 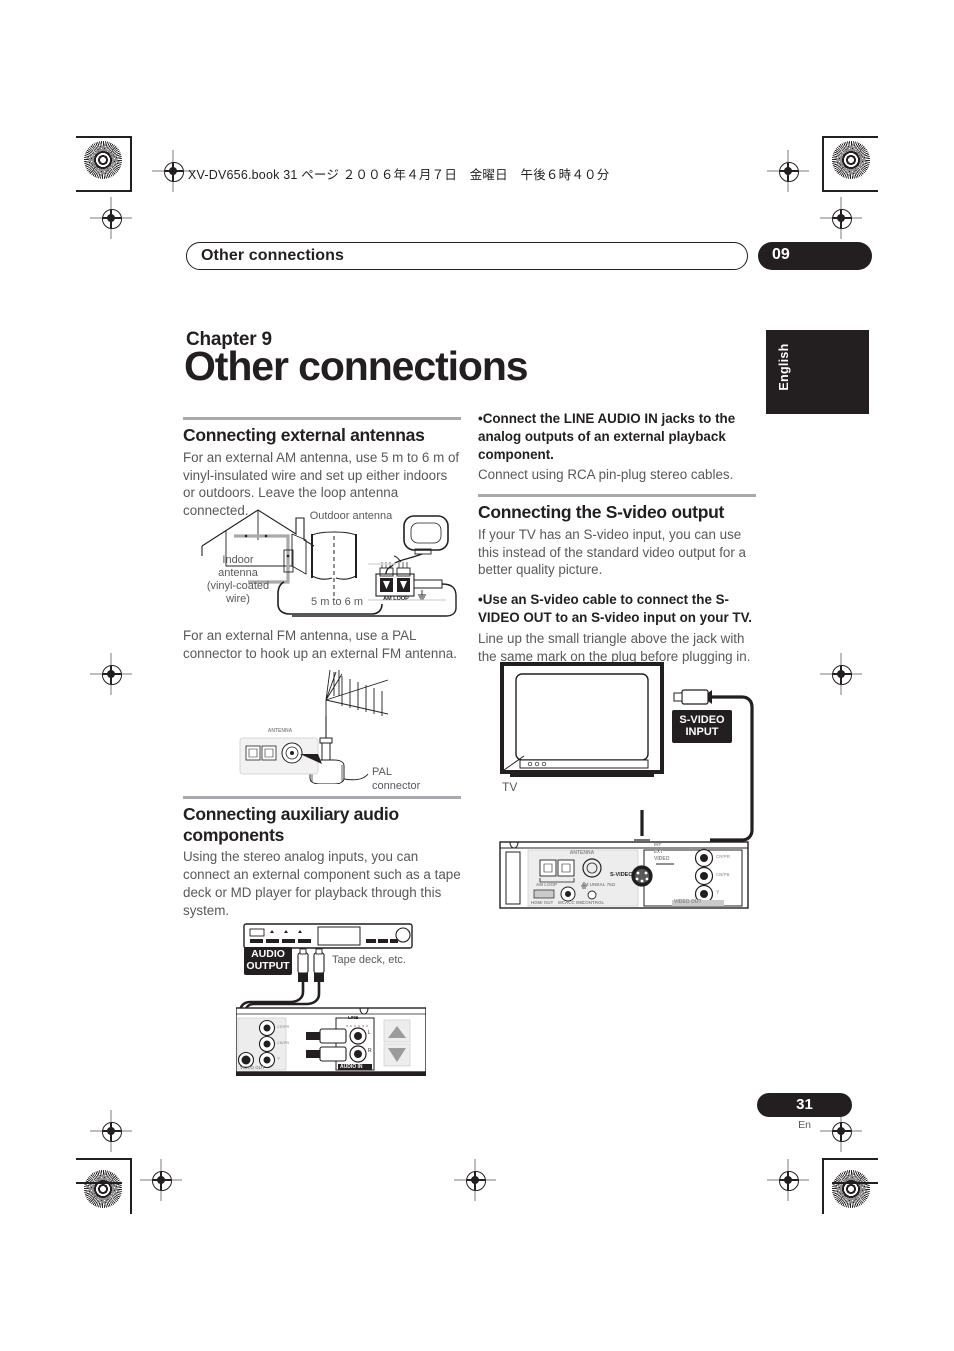 What do you see at coordinates (788, 171) in the screenshot?
I see `registration-mark-top-right` at bounding box center [788, 171].